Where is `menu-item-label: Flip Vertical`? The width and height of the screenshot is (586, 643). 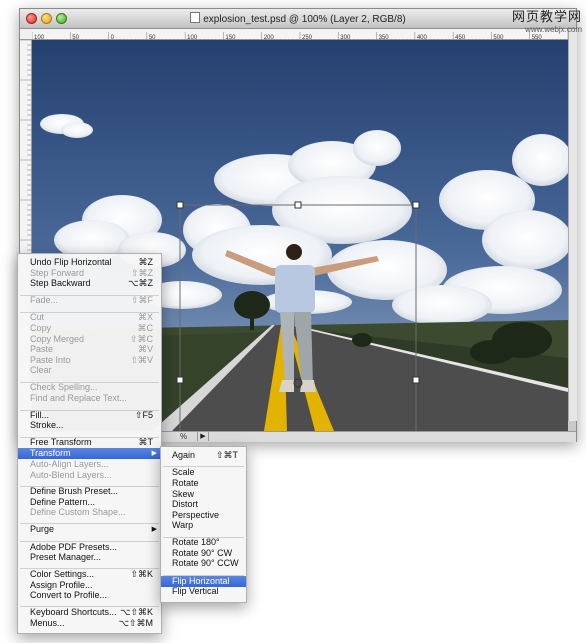 menu-item-label: Flip Vertical is located at coordinates (195, 591).